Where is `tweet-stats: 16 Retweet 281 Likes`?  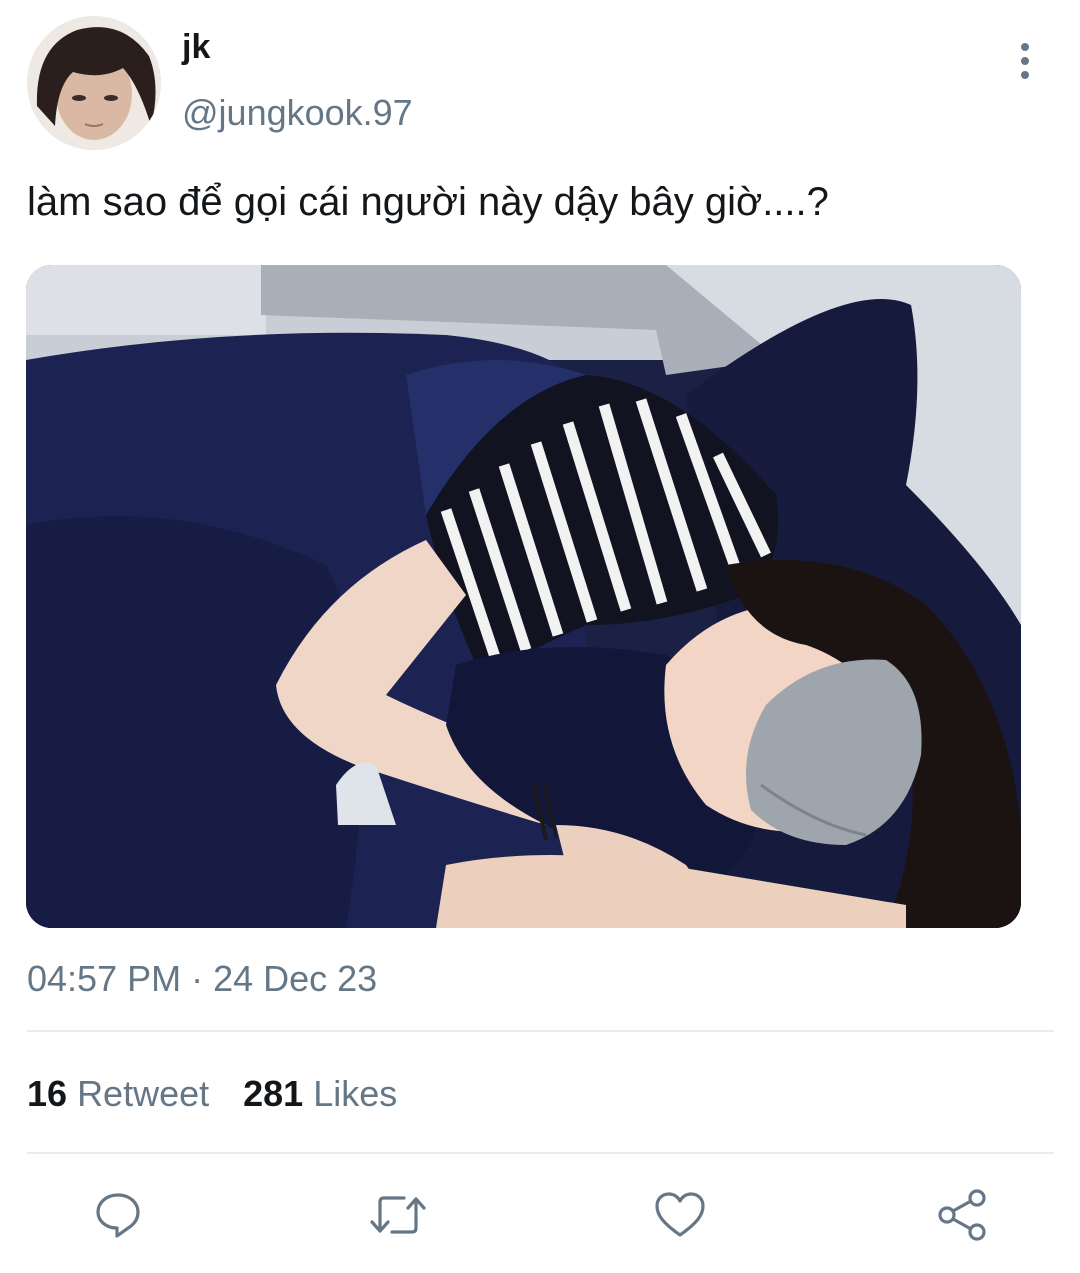
tweet-stats: 16 Retweet 281 Likes is located at coordinates (212, 1094).